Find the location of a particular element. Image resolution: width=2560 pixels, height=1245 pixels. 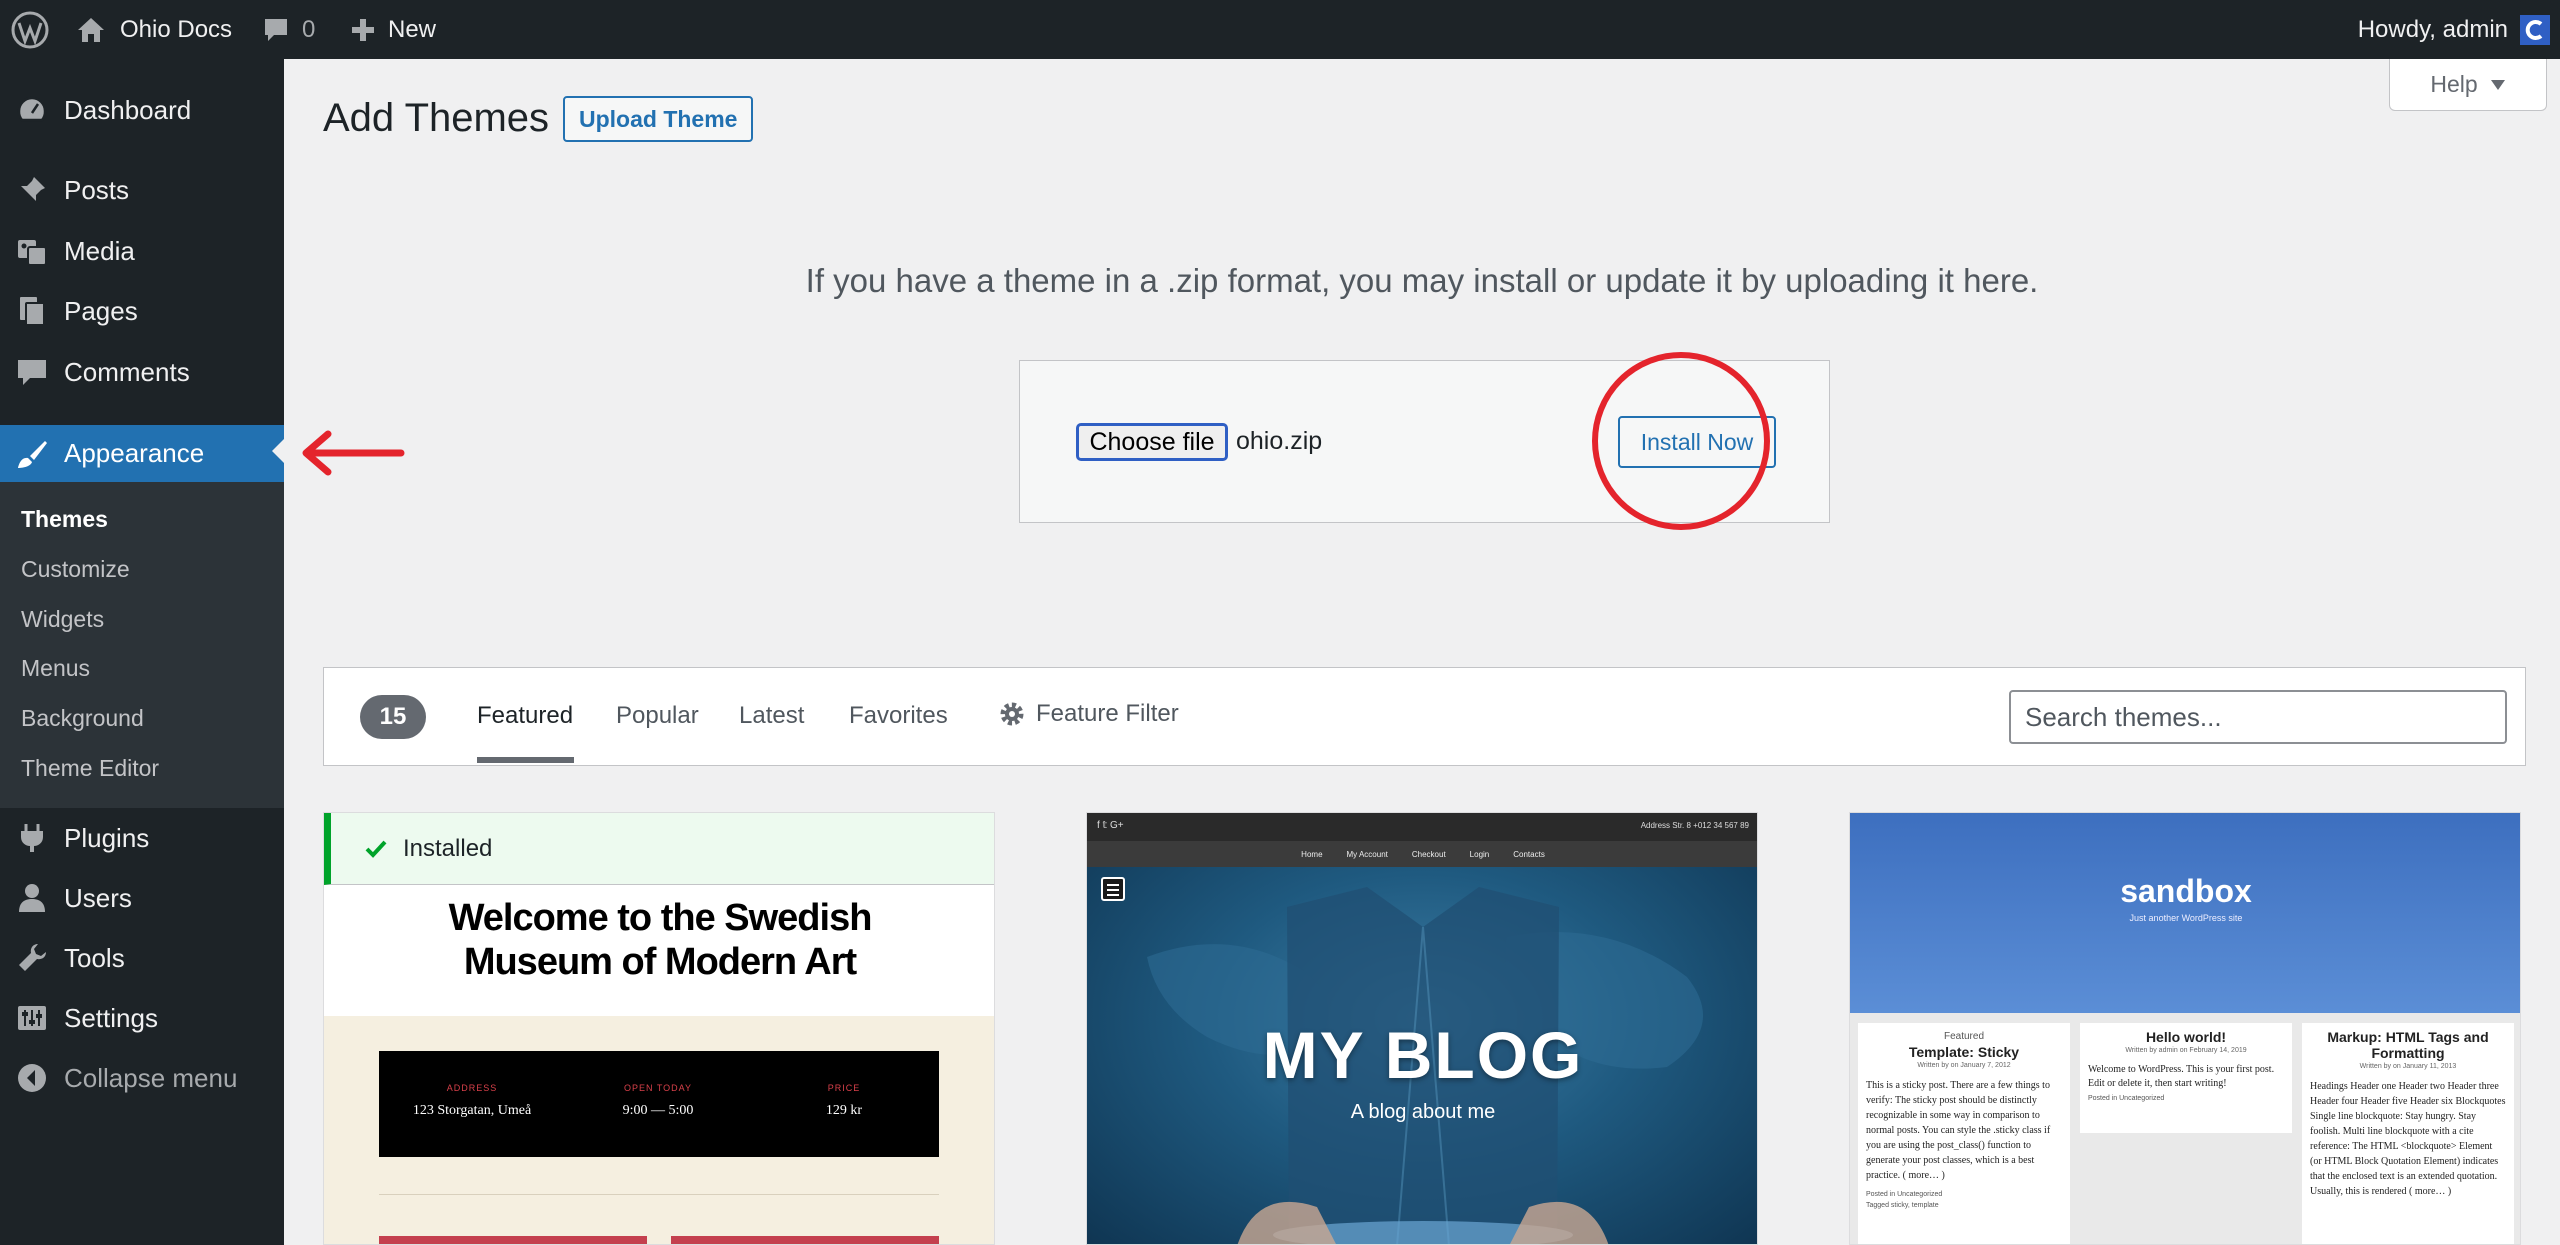

sidebar-item-label: Settings is located at coordinates (111, 1017).